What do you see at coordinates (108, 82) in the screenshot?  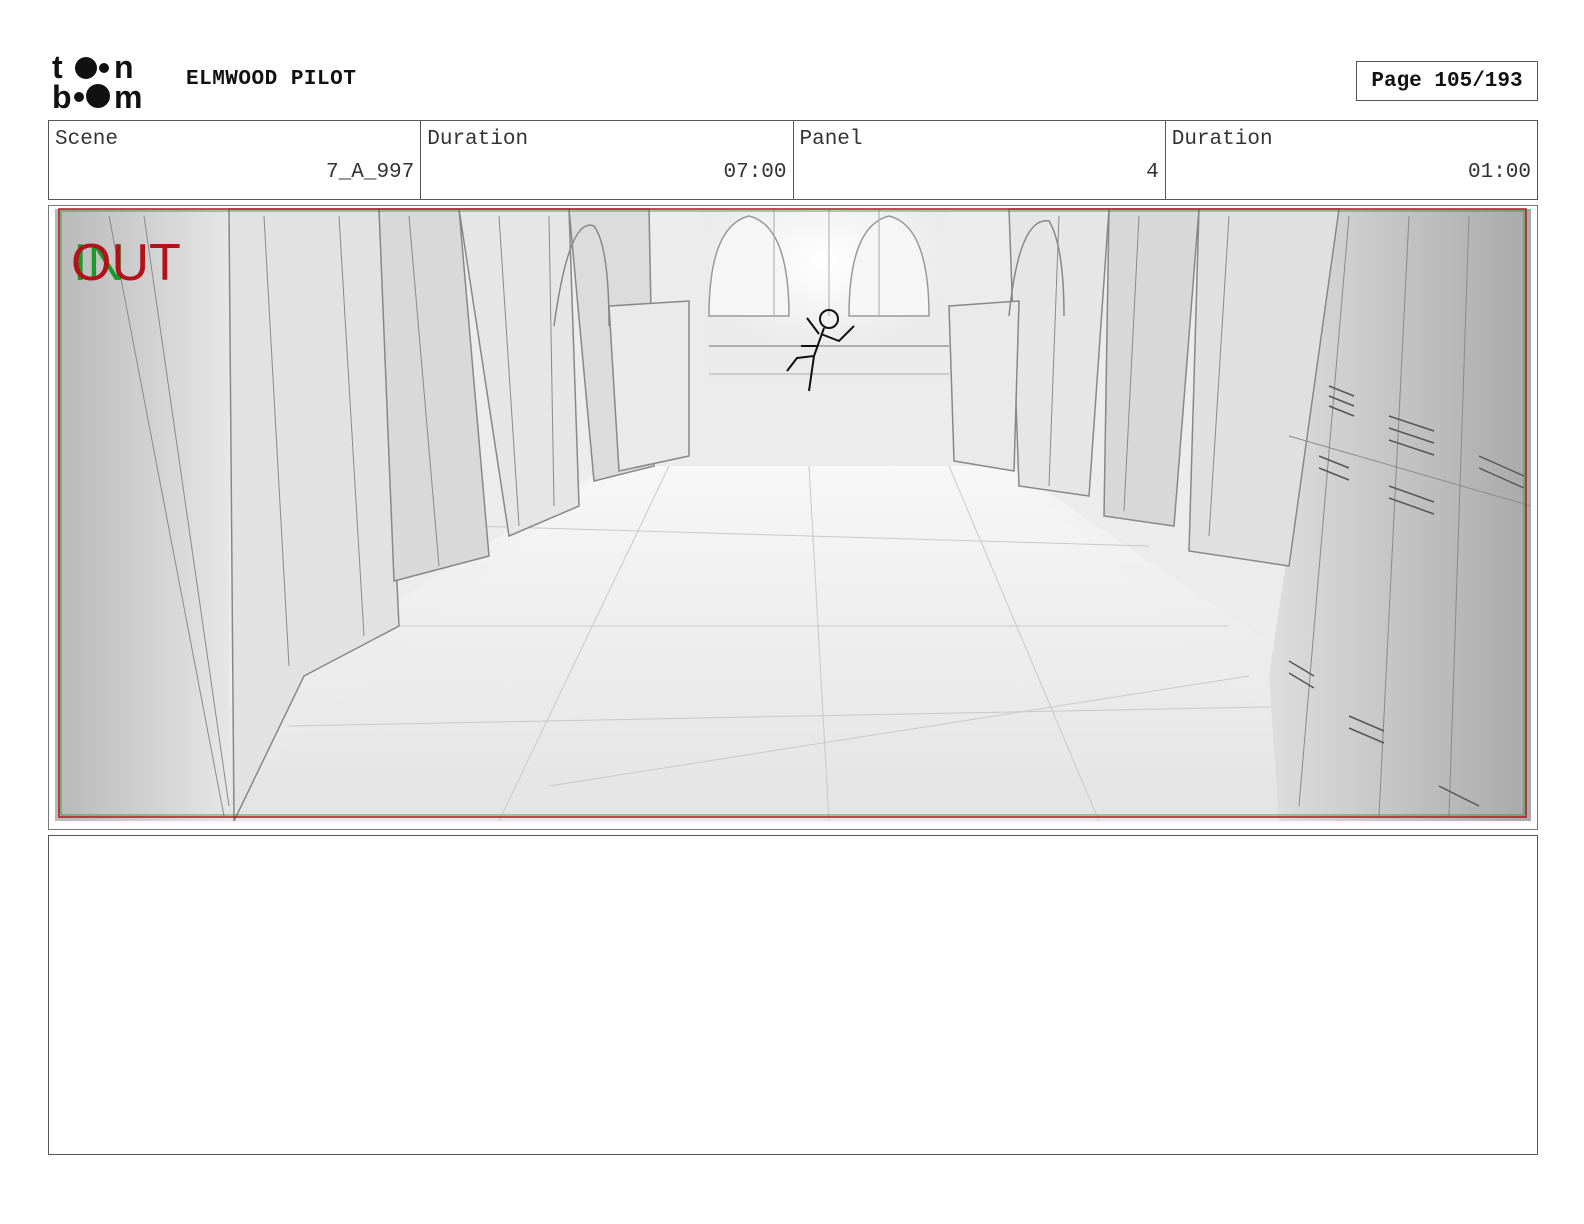 I see `toon-boom-logo: t n b m` at bounding box center [108, 82].